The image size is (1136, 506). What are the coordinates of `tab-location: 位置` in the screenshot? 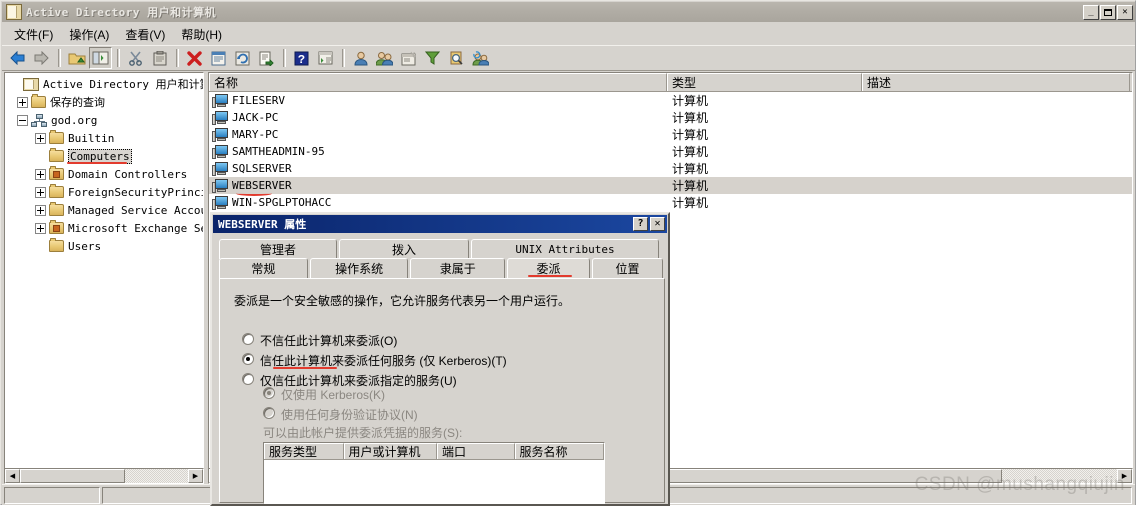 It's located at (627, 268).